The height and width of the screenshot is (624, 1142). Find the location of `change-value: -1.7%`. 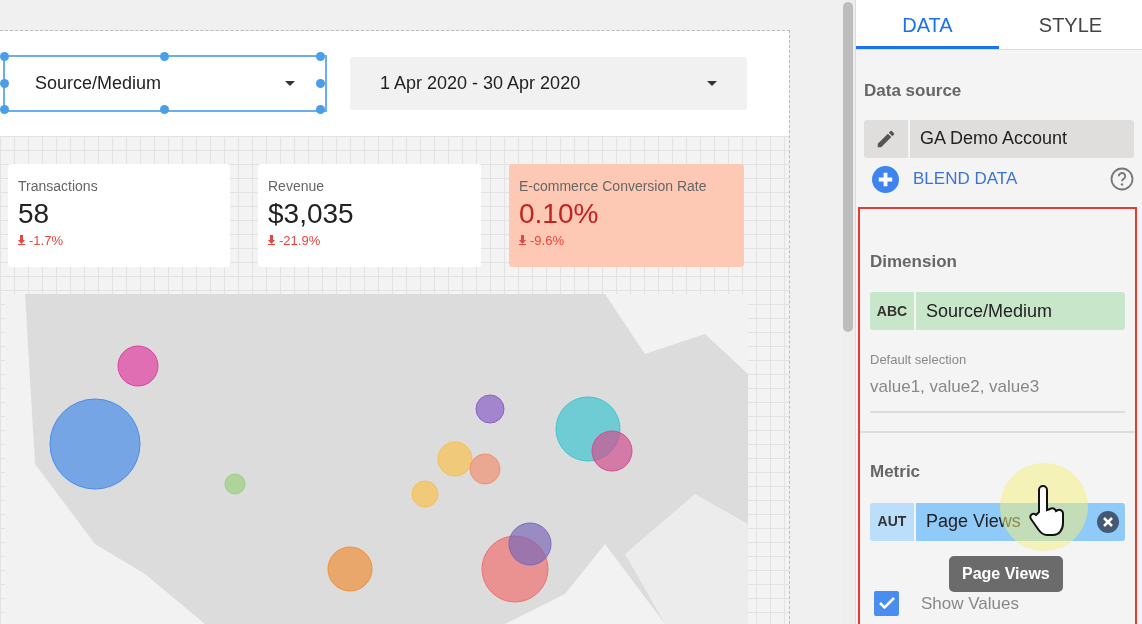

change-value: -1.7% is located at coordinates (46, 240).